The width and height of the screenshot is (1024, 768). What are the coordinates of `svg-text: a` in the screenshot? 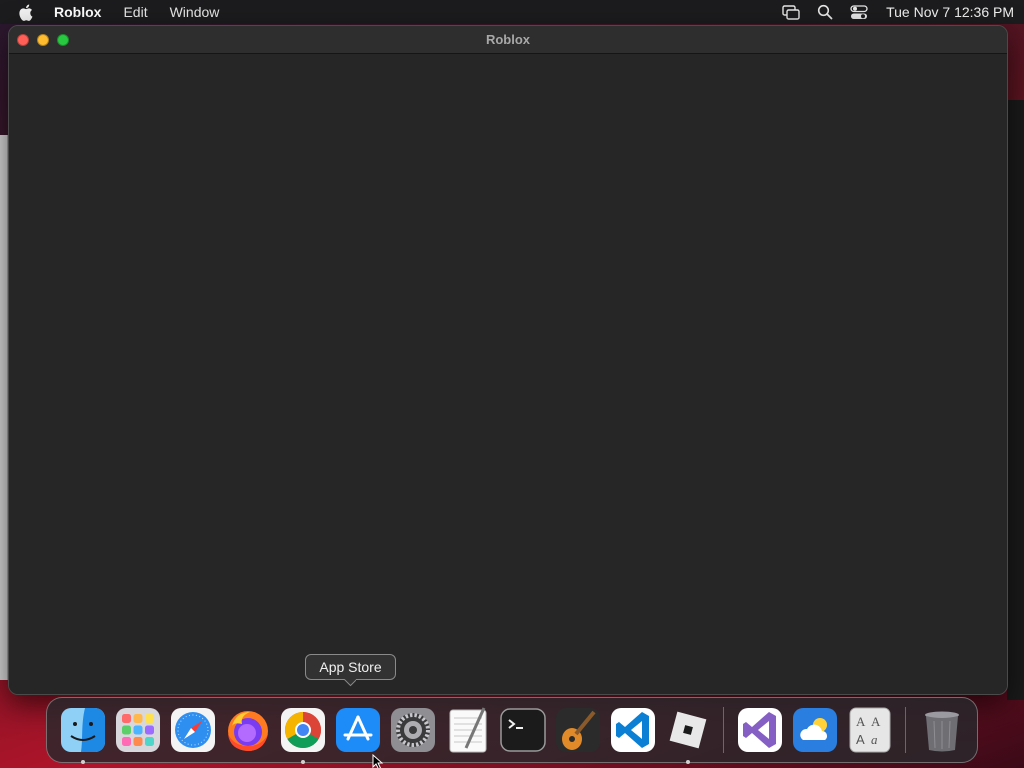 It's located at (874, 739).